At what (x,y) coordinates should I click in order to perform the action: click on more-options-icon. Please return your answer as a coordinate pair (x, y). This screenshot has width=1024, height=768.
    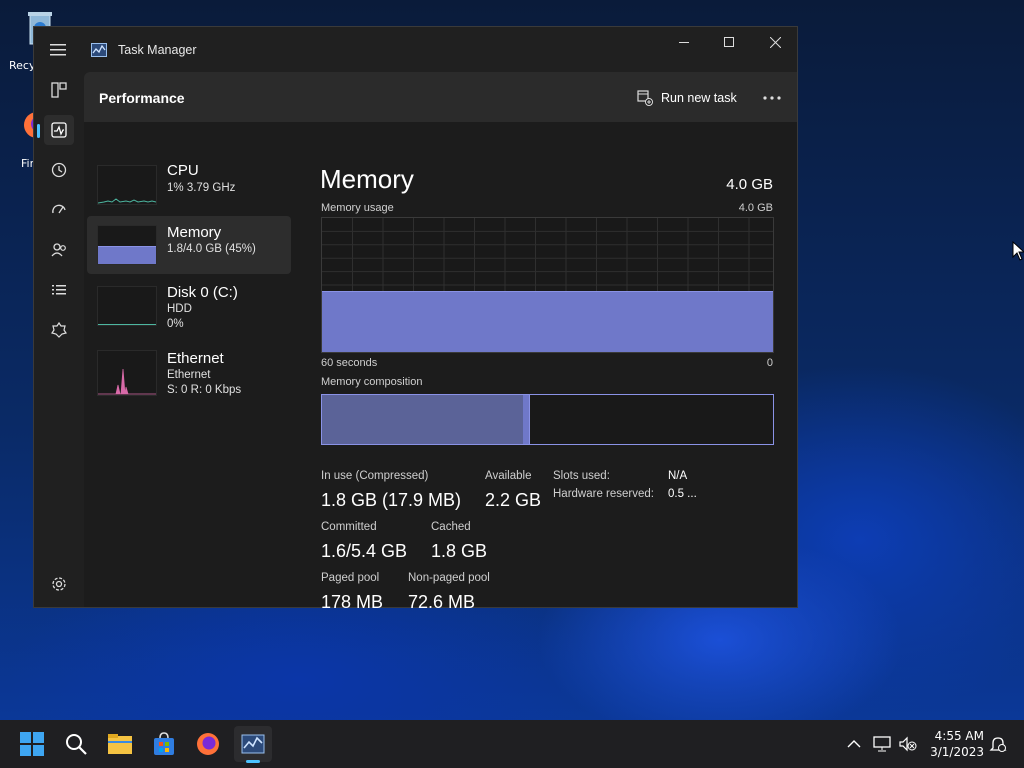
    Looking at the image, I should click on (772, 98).